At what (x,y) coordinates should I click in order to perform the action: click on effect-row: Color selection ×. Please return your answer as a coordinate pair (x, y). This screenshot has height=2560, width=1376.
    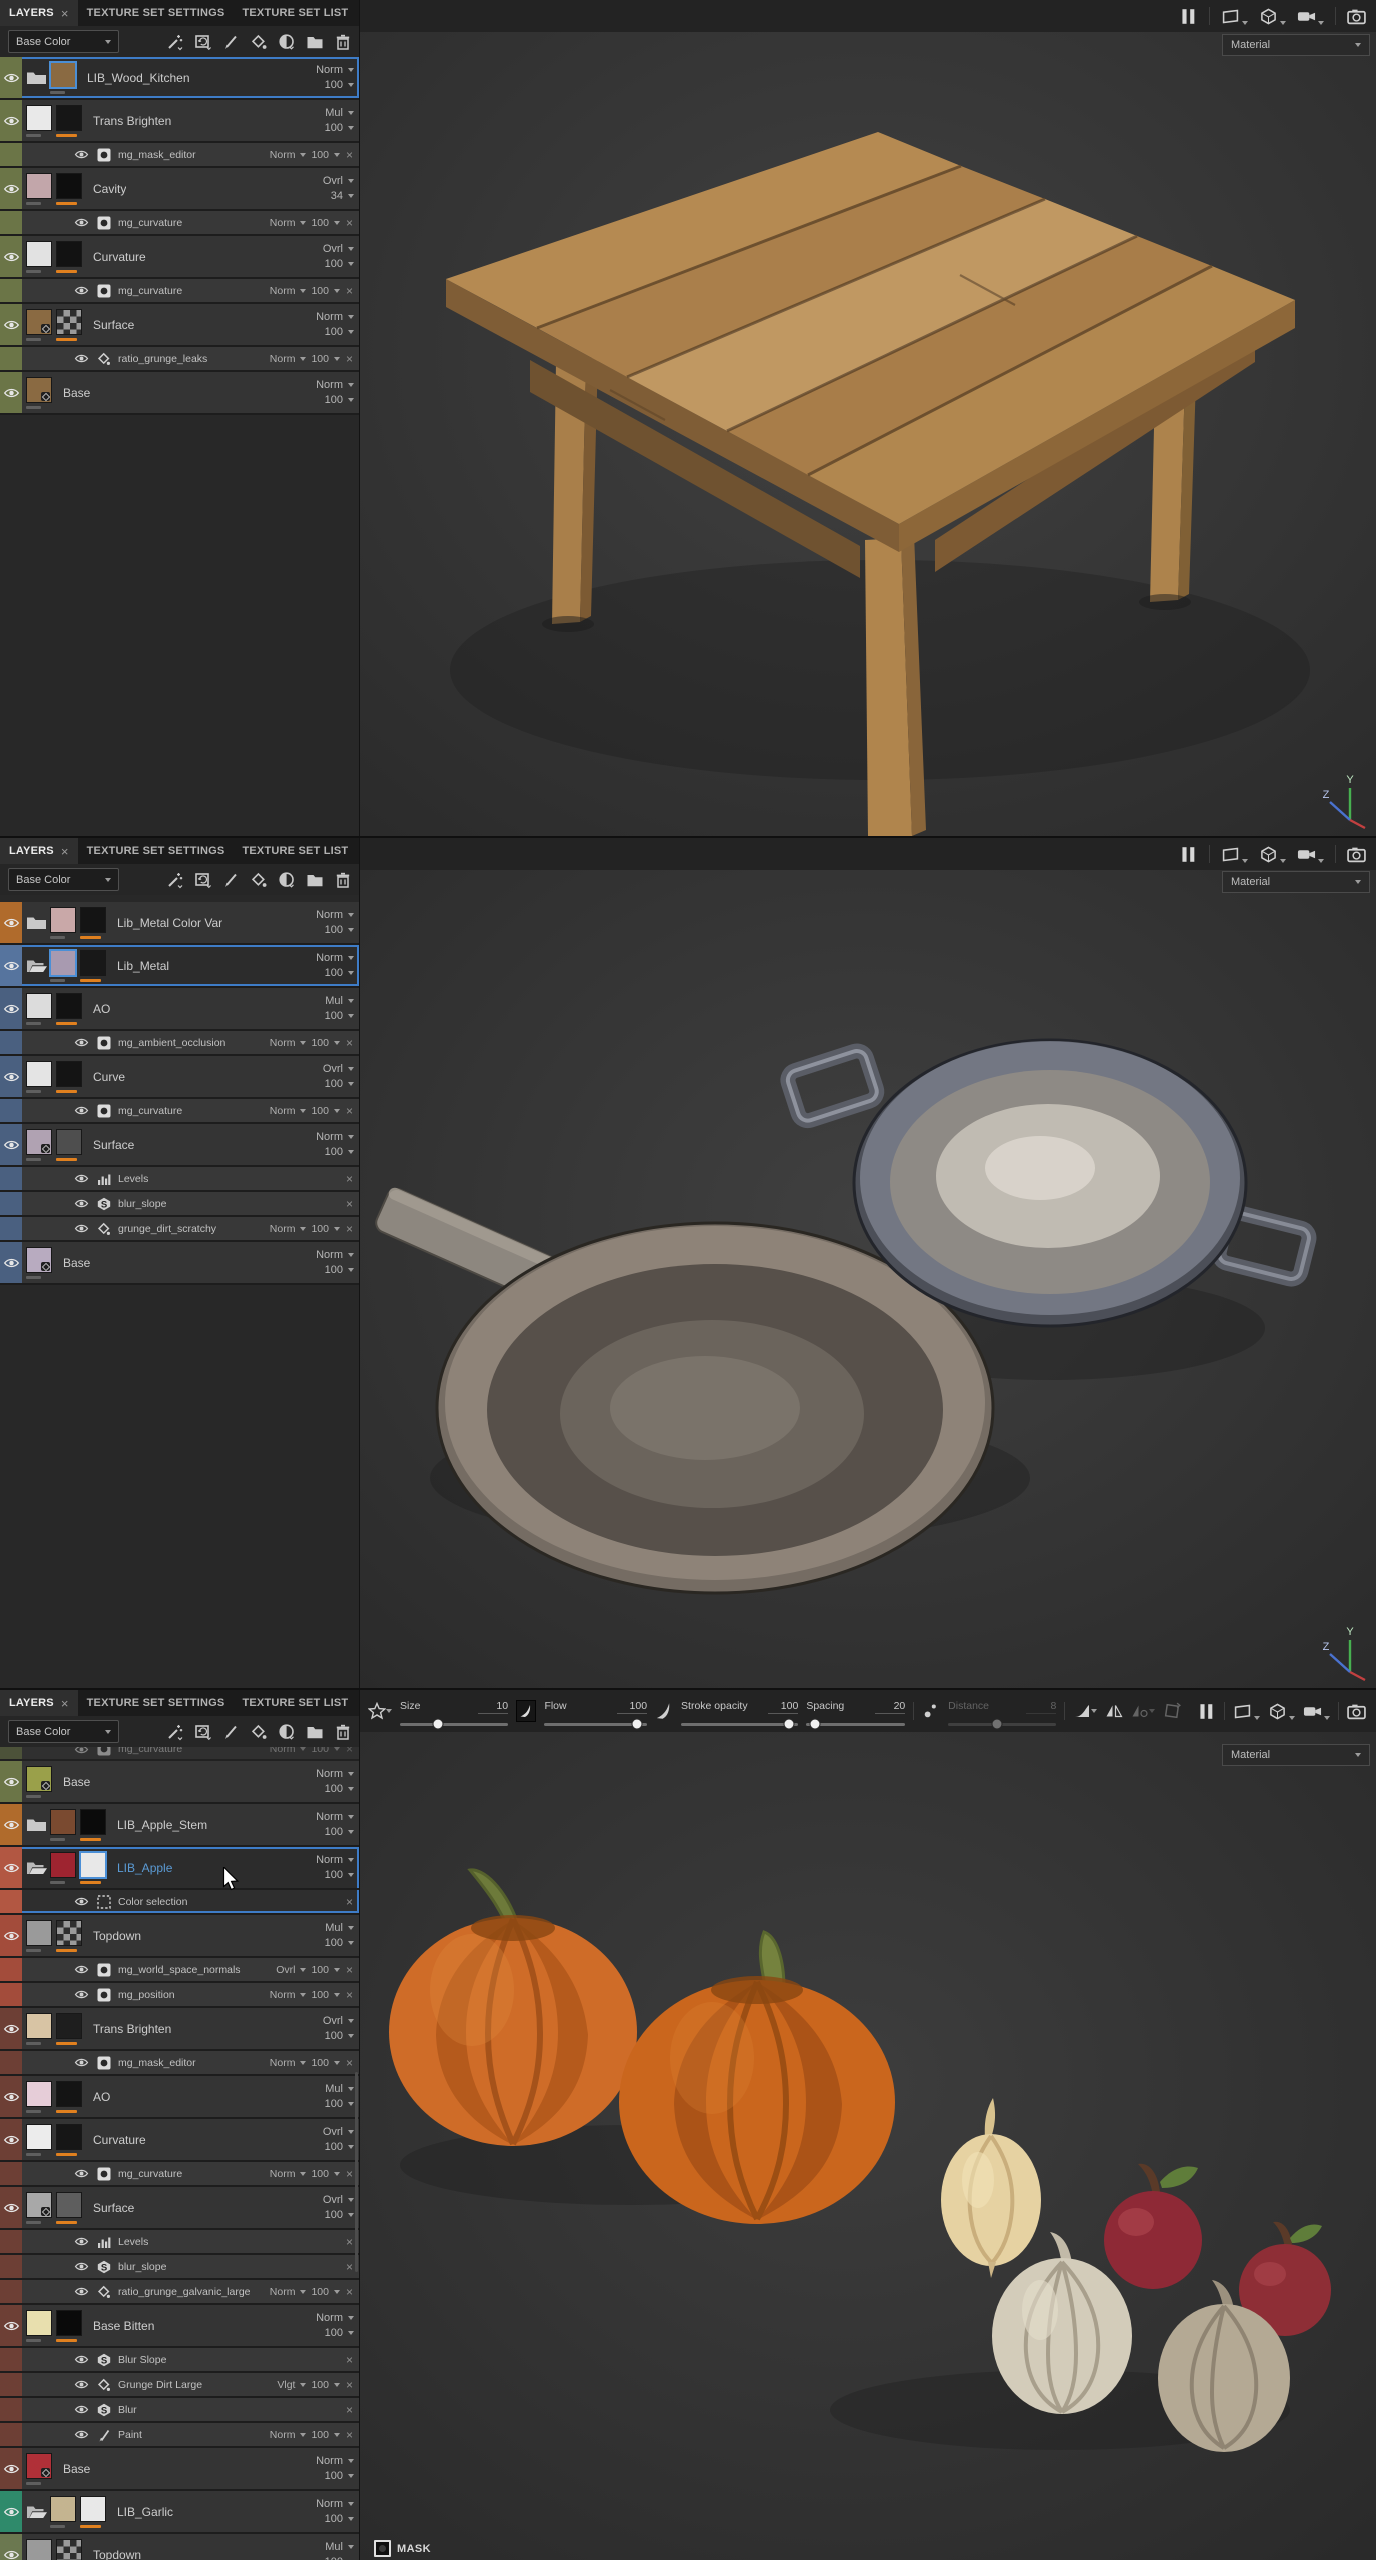
    Looking at the image, I should click on (179, 1902).